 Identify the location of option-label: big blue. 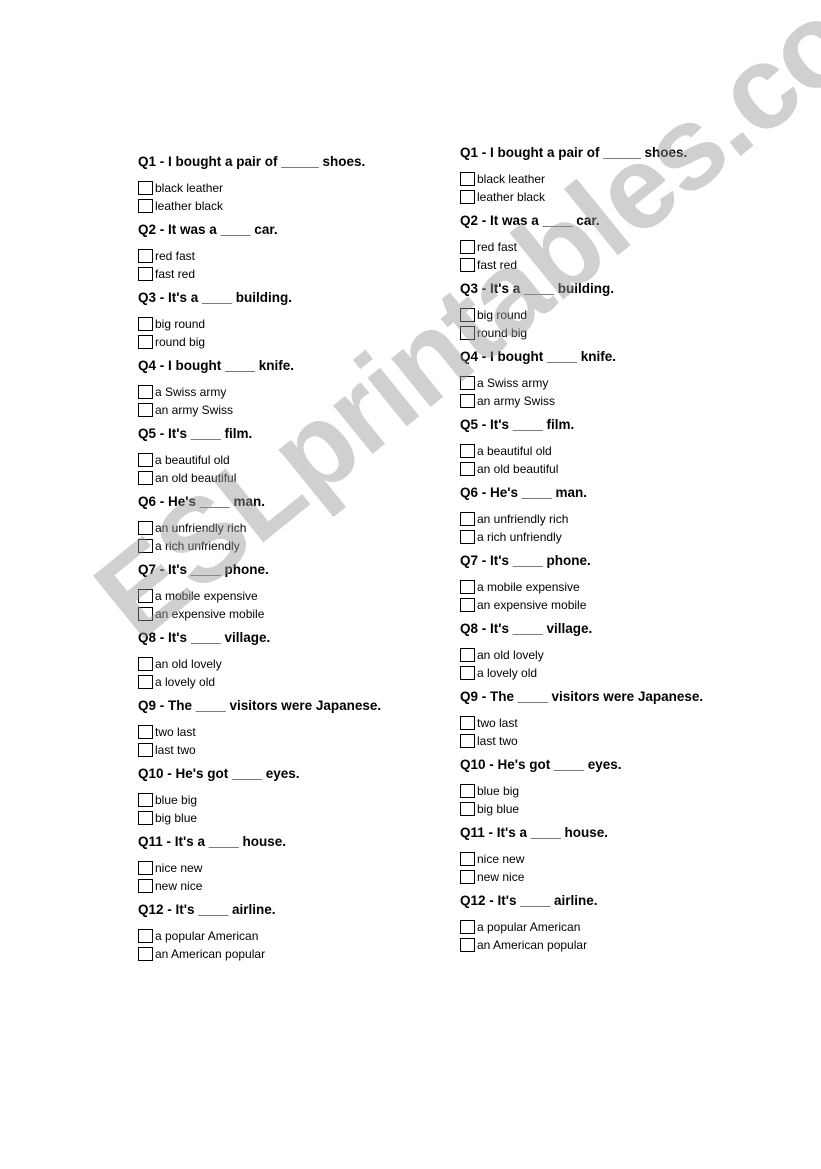
(176, 818).